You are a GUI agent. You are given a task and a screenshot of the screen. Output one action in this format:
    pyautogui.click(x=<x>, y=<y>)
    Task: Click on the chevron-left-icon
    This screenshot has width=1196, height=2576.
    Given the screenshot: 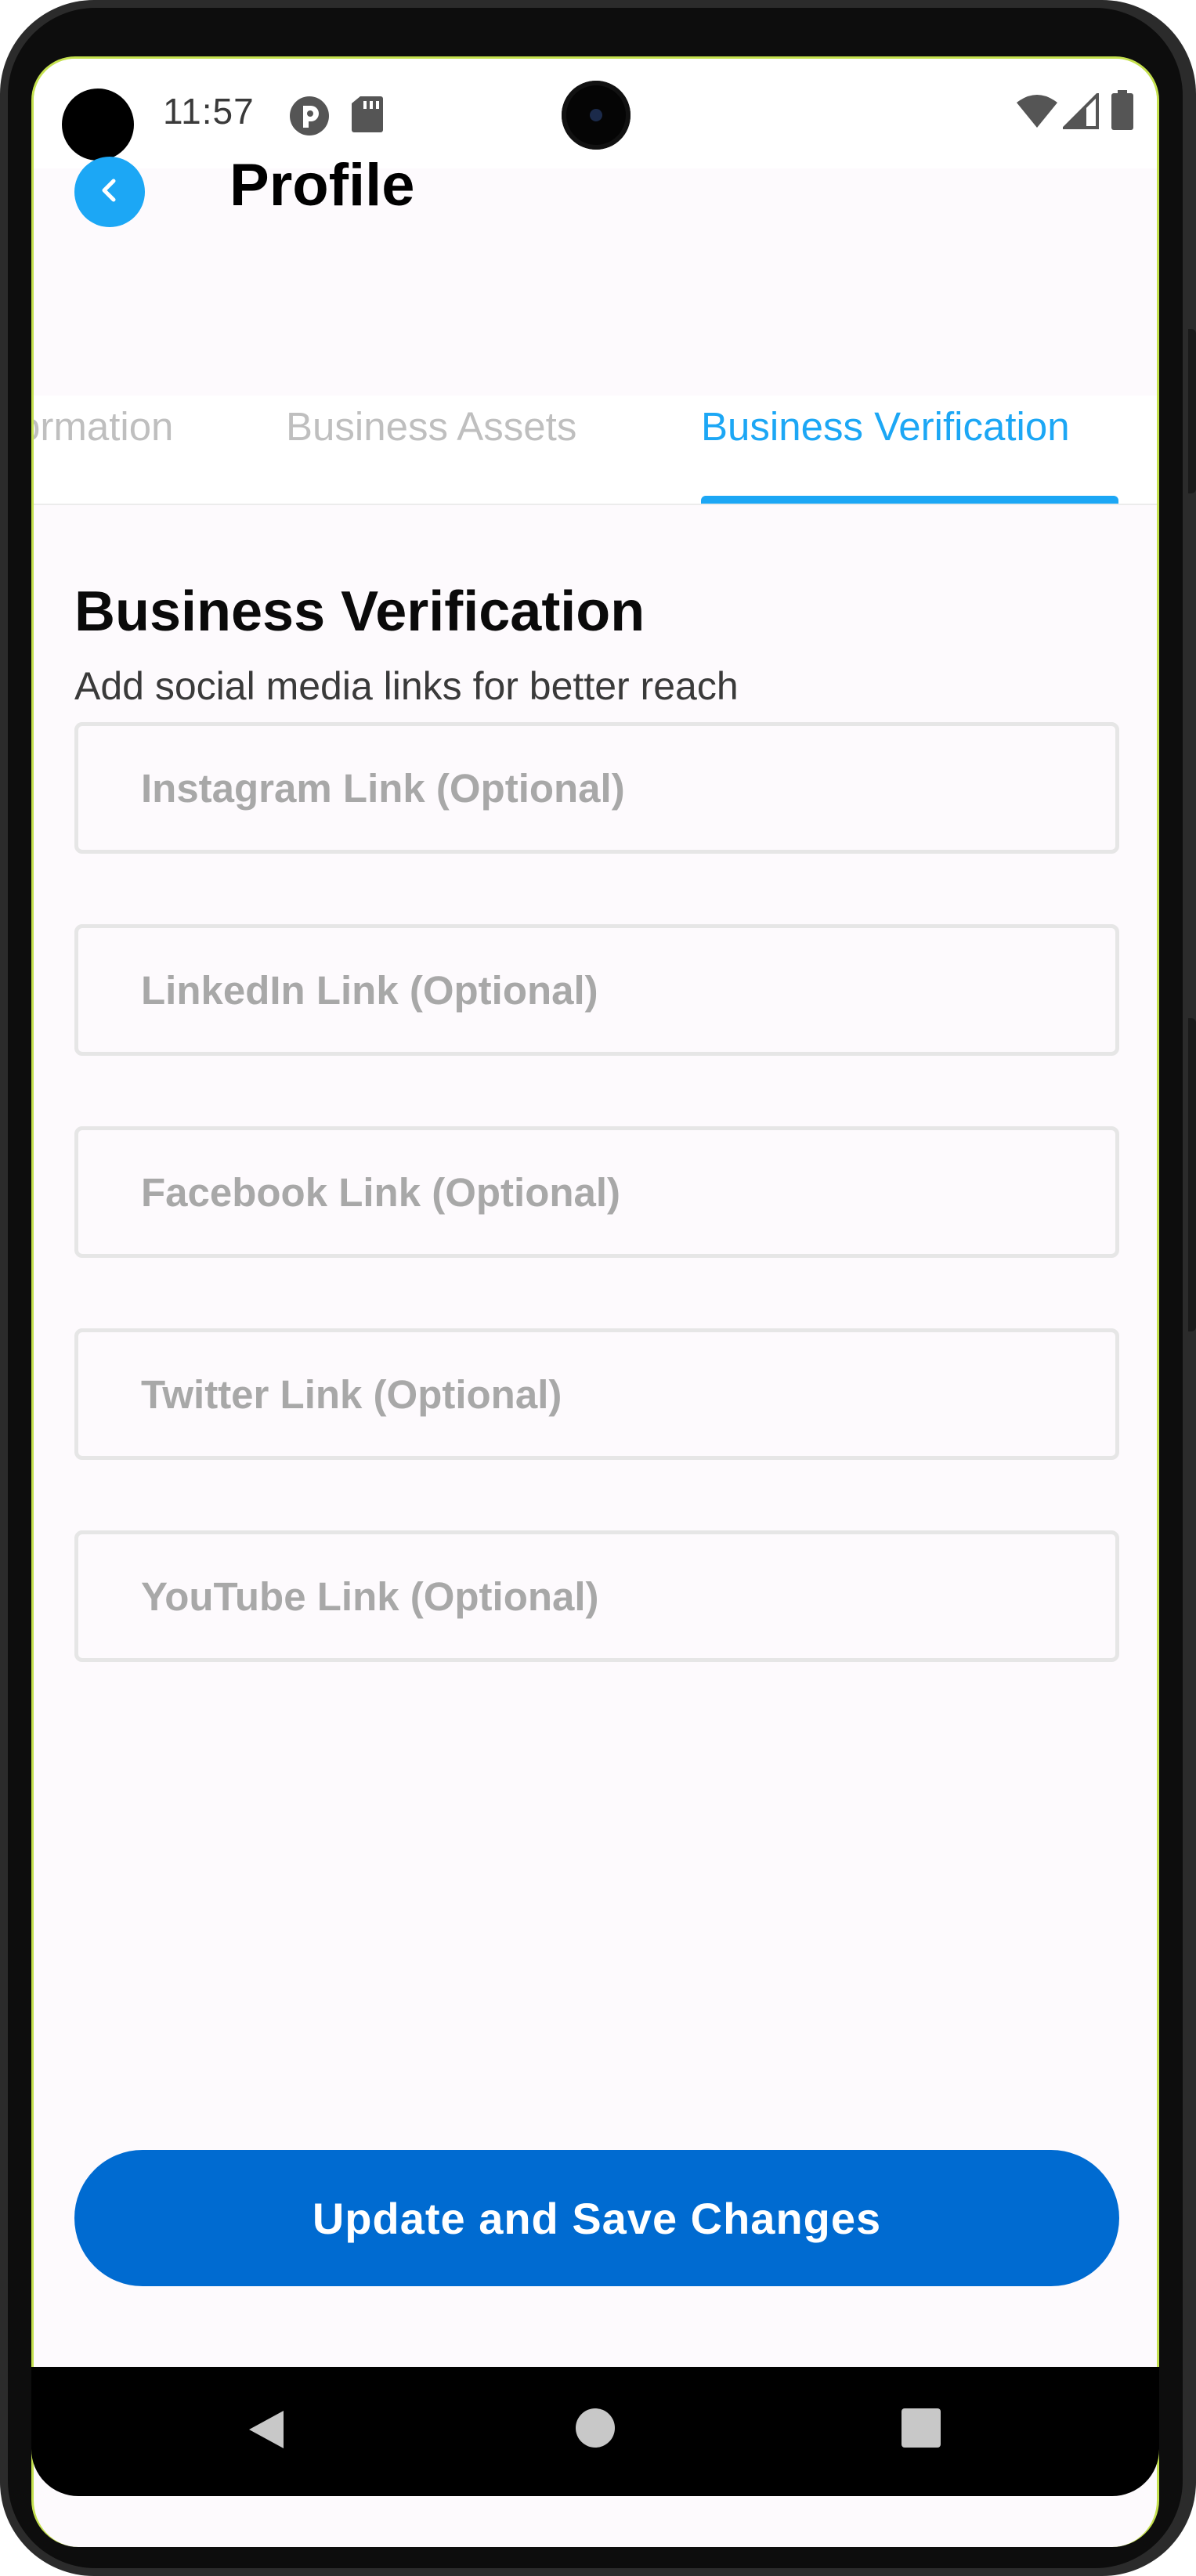 What is the action you would take?
    pyautogui.click(x=109, y=192)
    